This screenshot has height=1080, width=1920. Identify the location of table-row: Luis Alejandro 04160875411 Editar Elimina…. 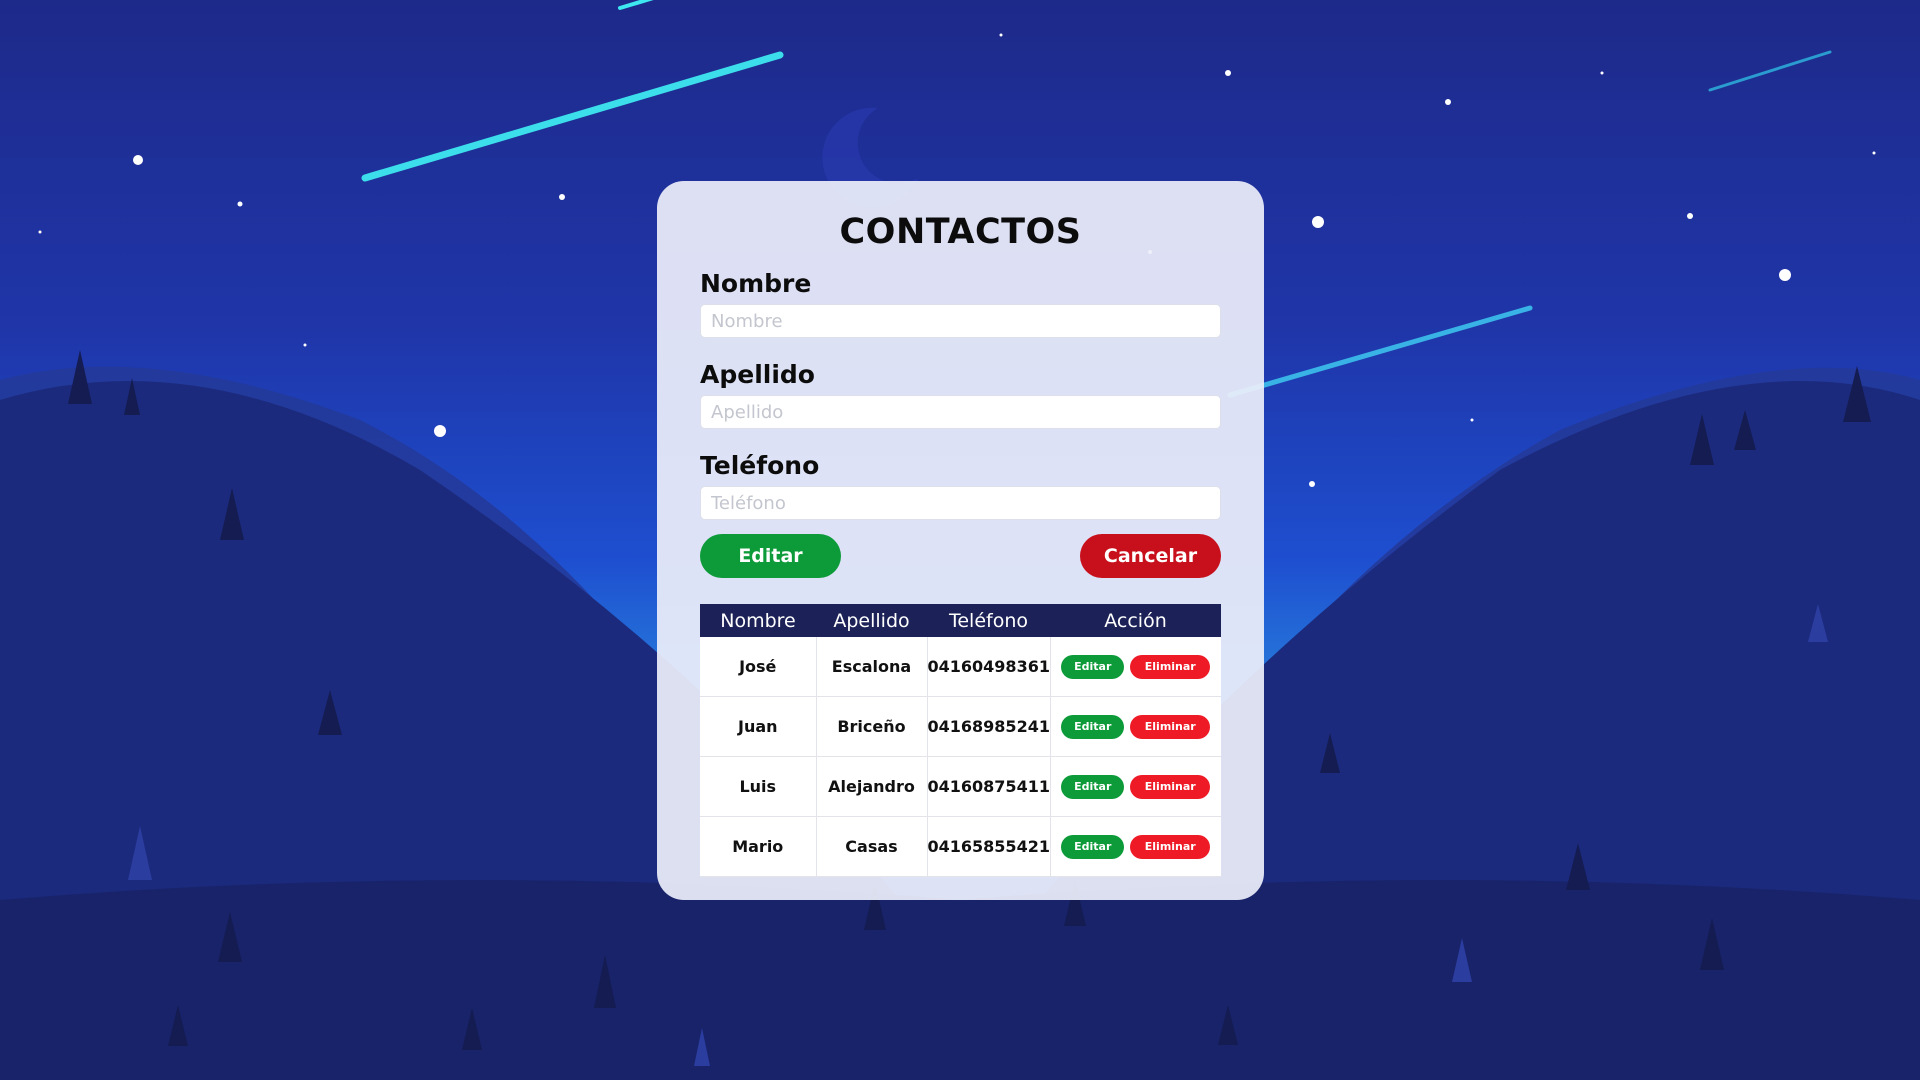
(960, 786).